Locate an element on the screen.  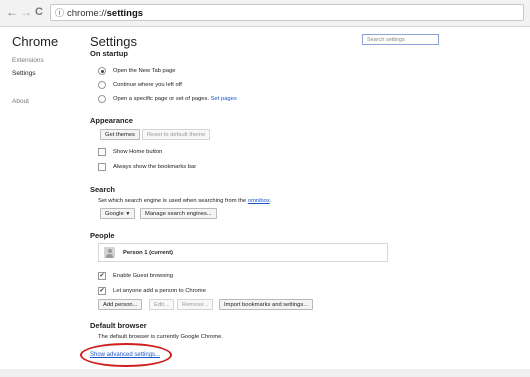
search-description-end: . is located at coordinates (270, 201).